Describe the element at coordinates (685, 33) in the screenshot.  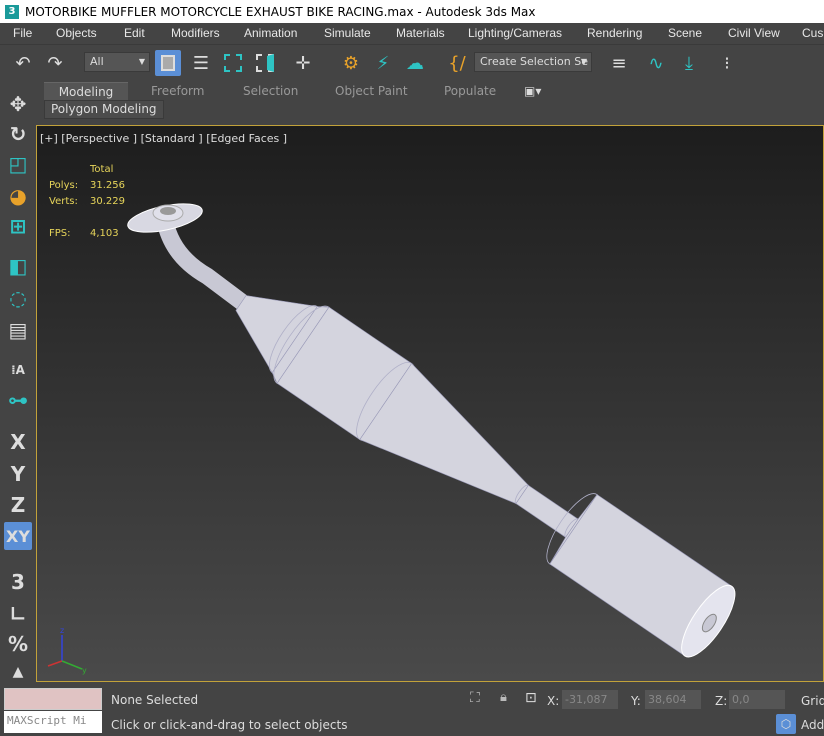
I see `menu-scene: Scene` at that location.